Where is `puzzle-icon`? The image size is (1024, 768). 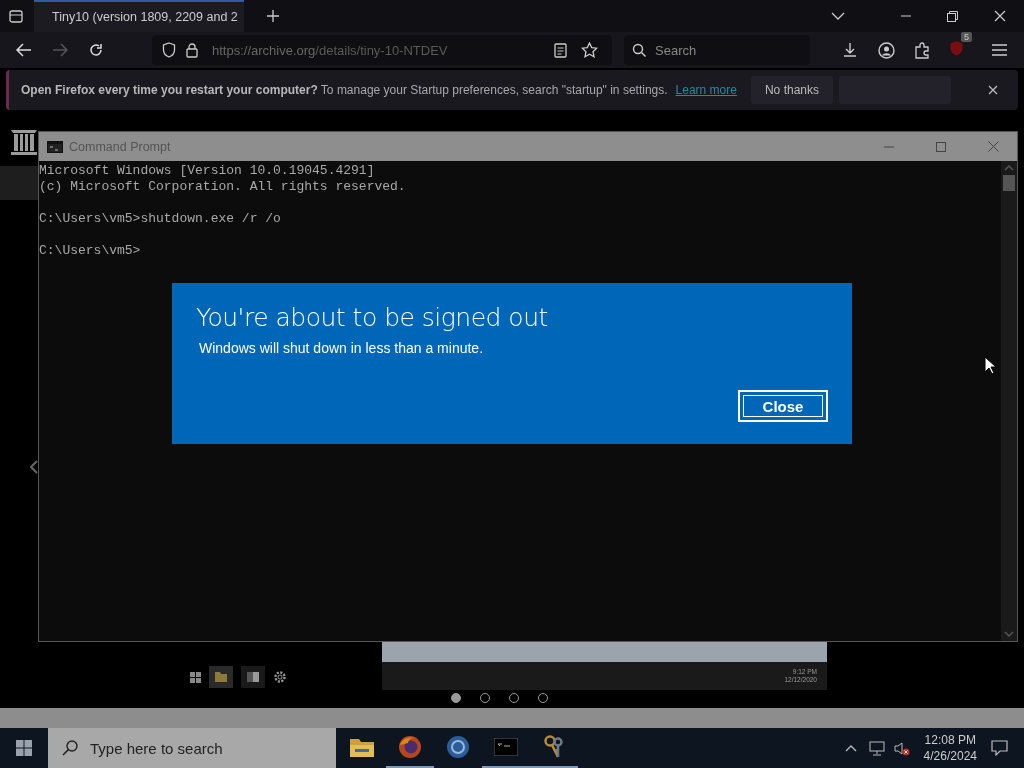
puzzle-icon is located at coordinates (922, 50).